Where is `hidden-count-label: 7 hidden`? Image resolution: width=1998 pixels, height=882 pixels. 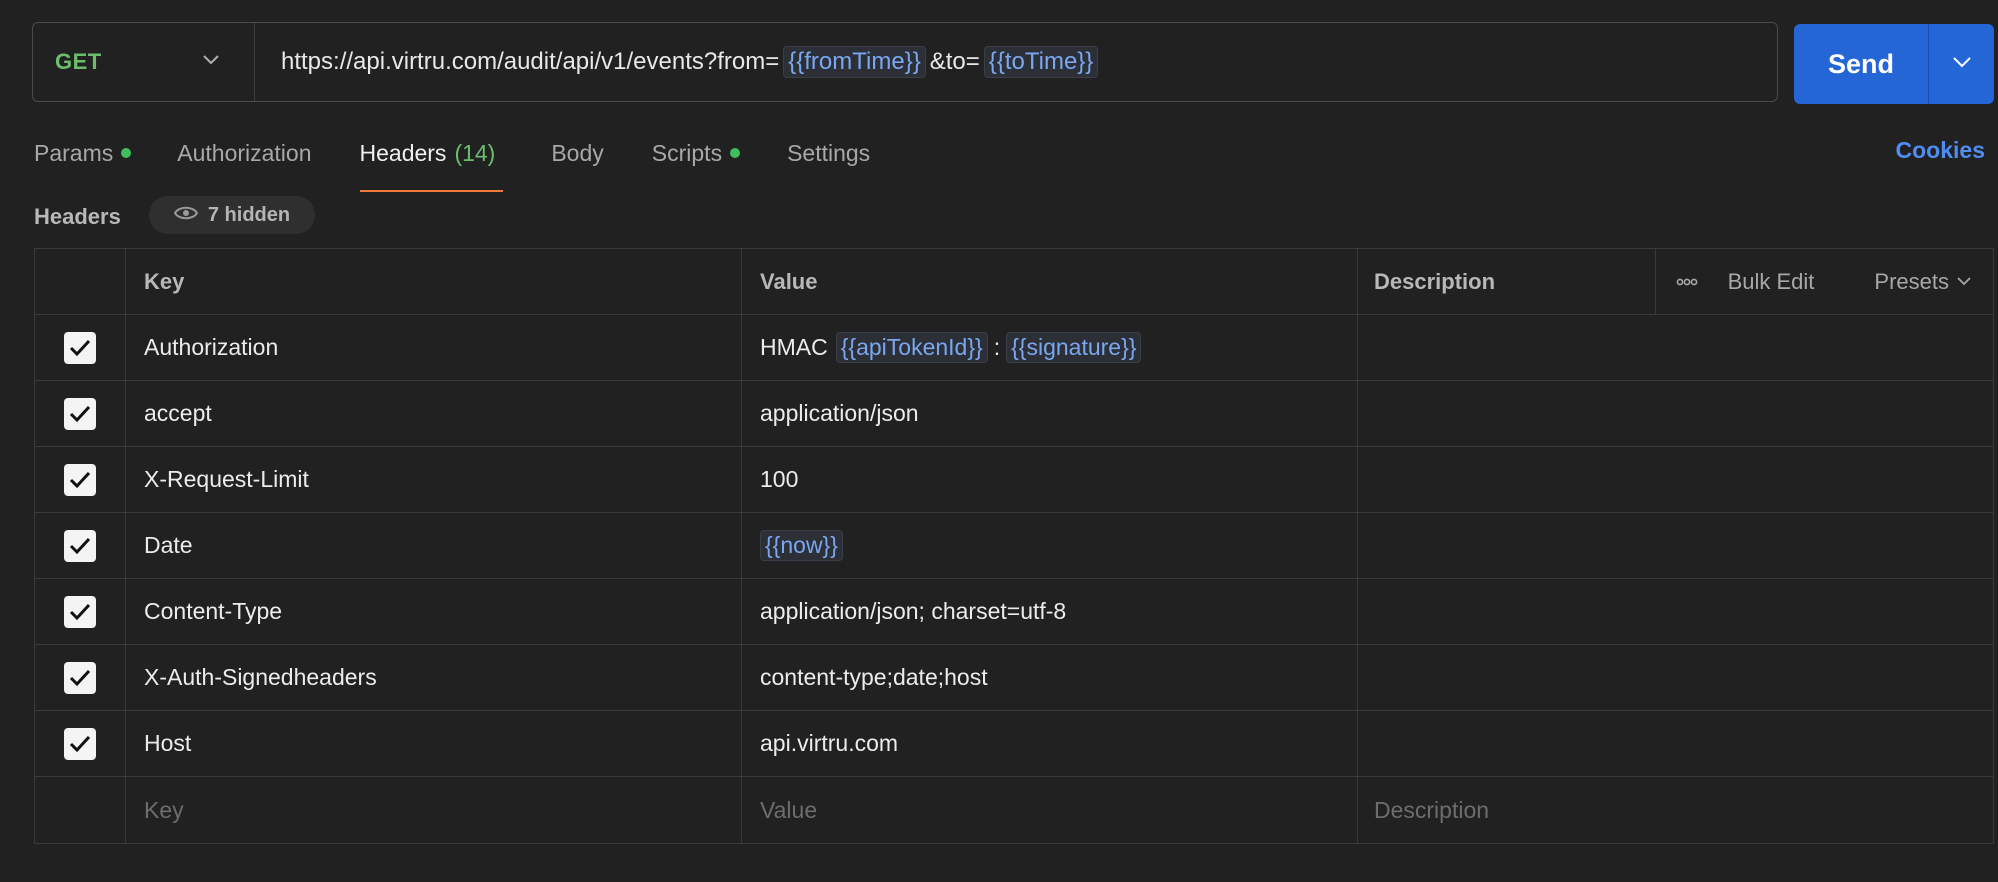
hidden-count-label: 7 hidden is located at coordinates (249, 214).